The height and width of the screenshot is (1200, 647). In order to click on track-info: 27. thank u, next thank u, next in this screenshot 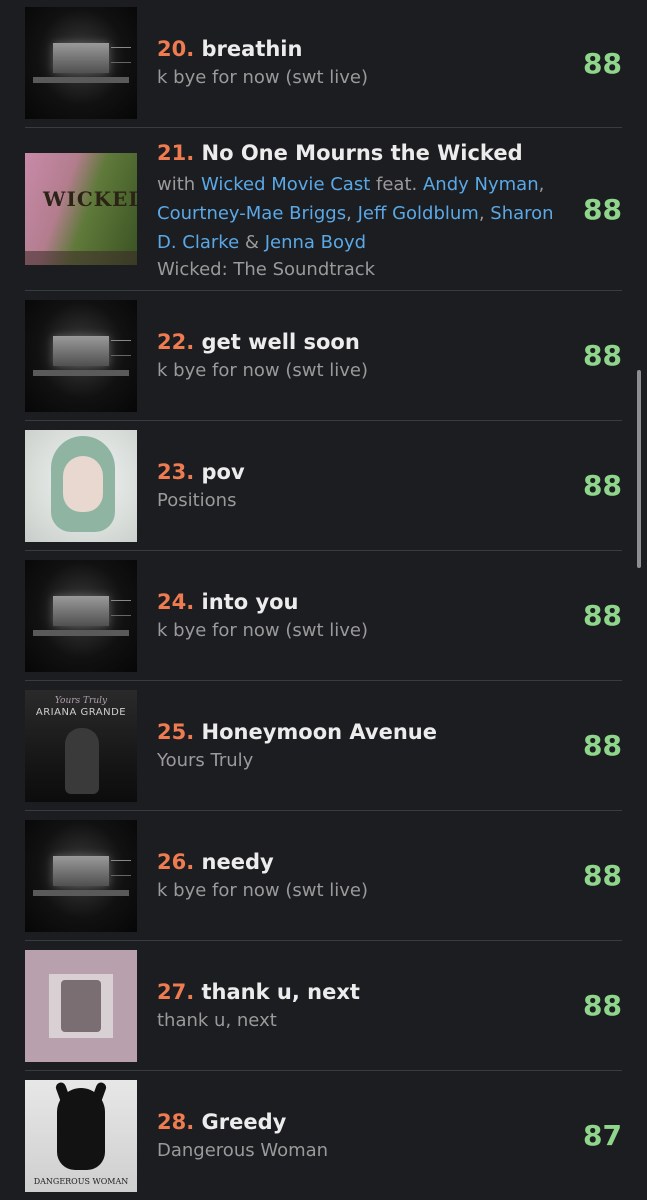, I will do `click(362, 1005)`.